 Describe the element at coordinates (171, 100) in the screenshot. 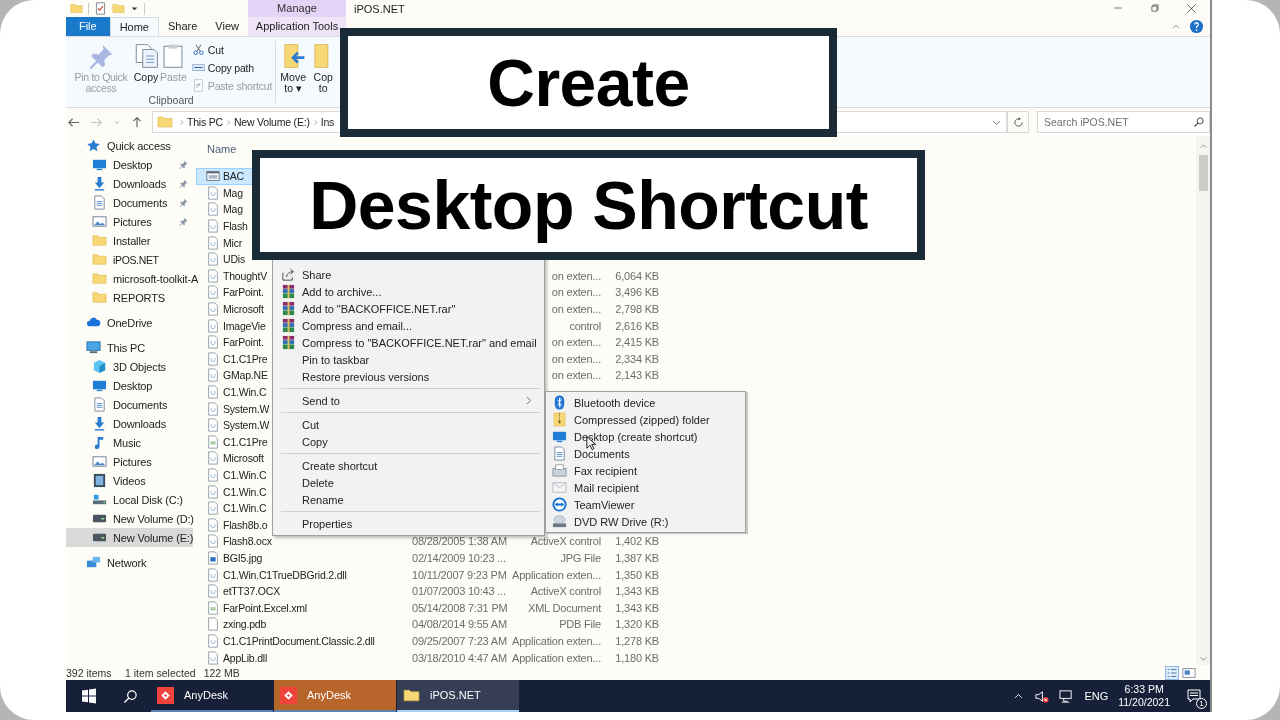

I see `group-label: Clipboard` at that location.